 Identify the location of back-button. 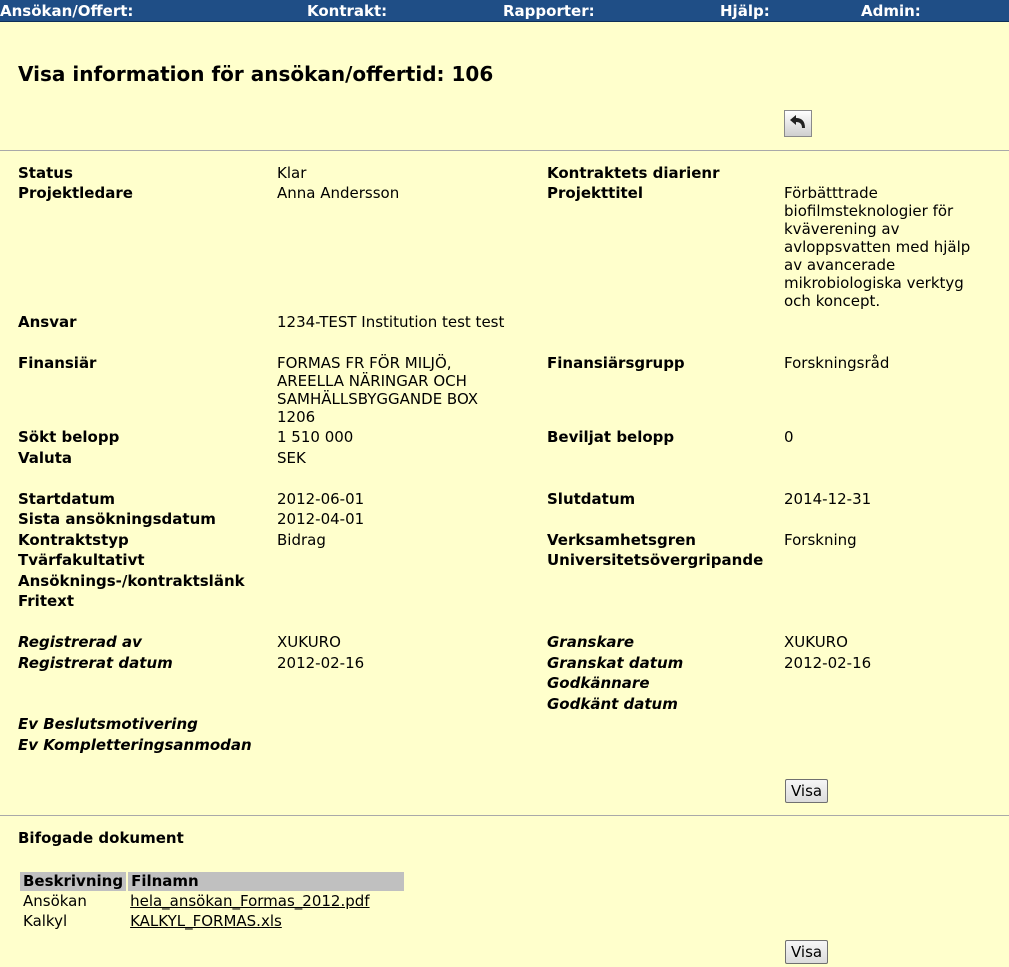
(798, 123).